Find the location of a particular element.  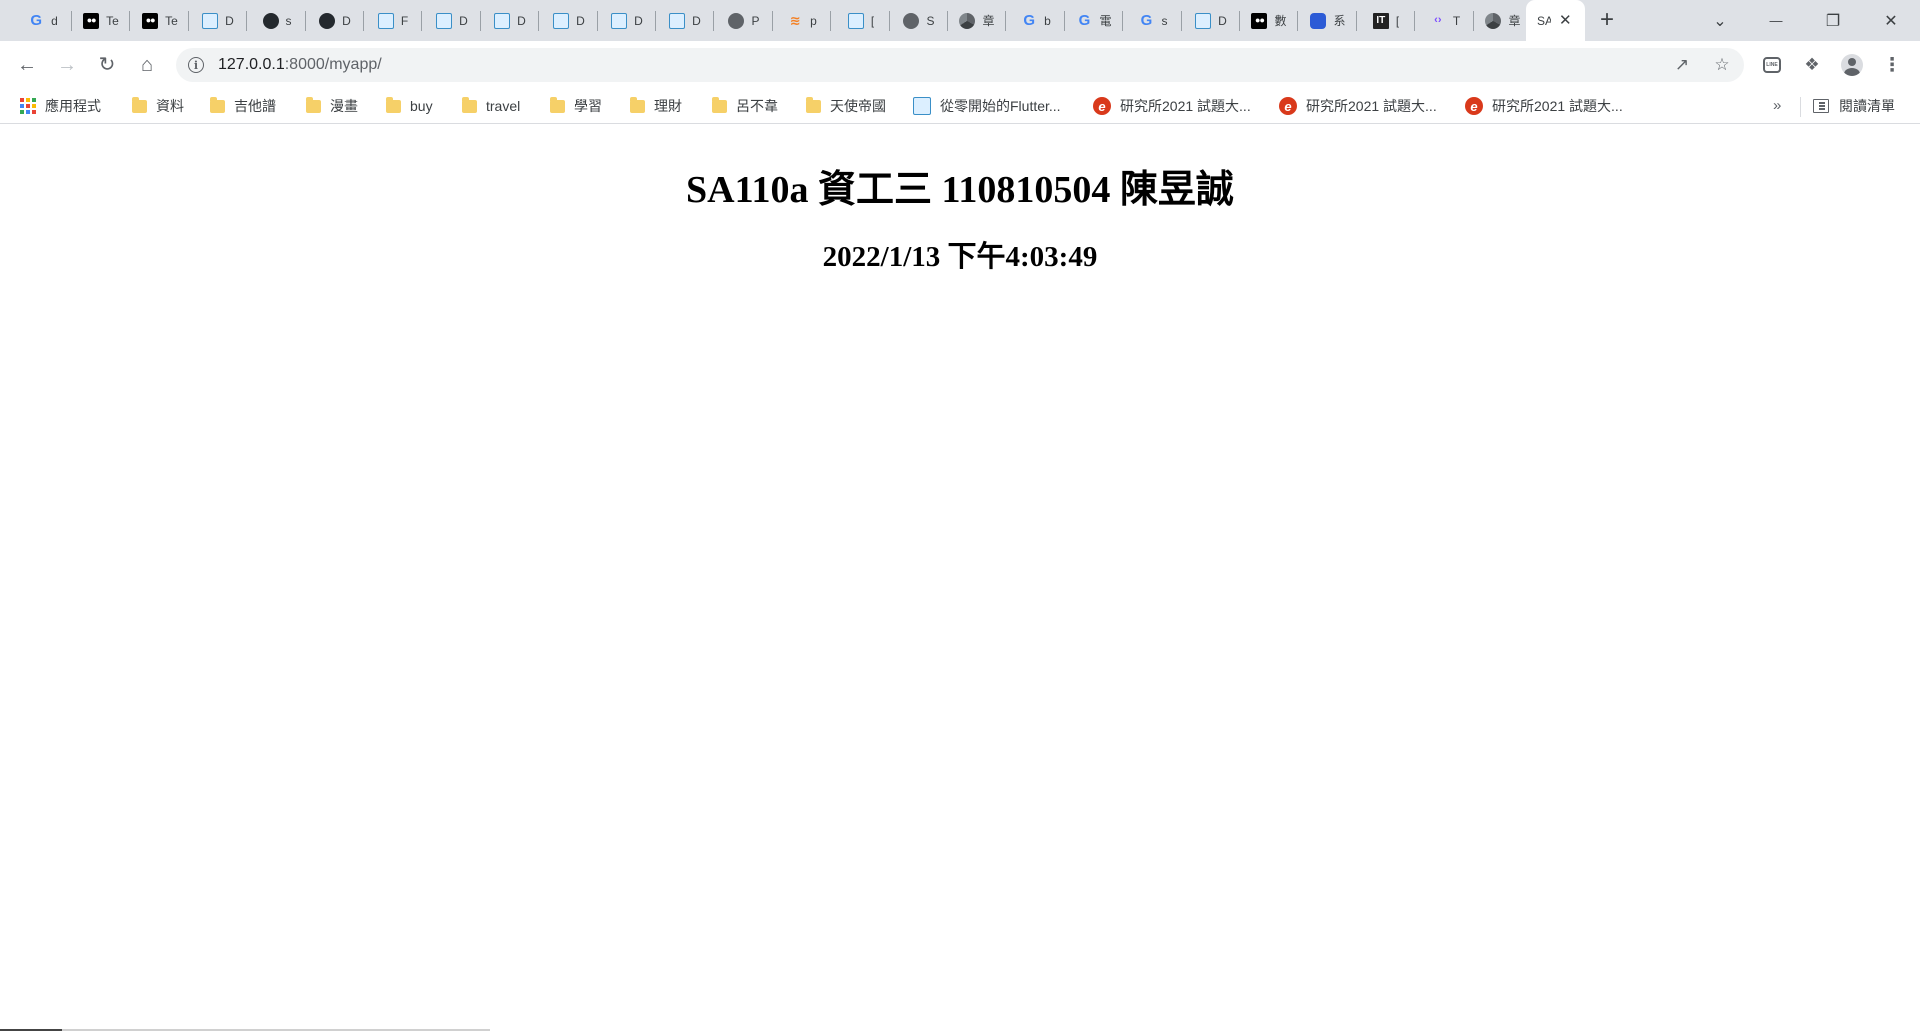

close-window-button: ✕ is located at coordinates (1891, 20).